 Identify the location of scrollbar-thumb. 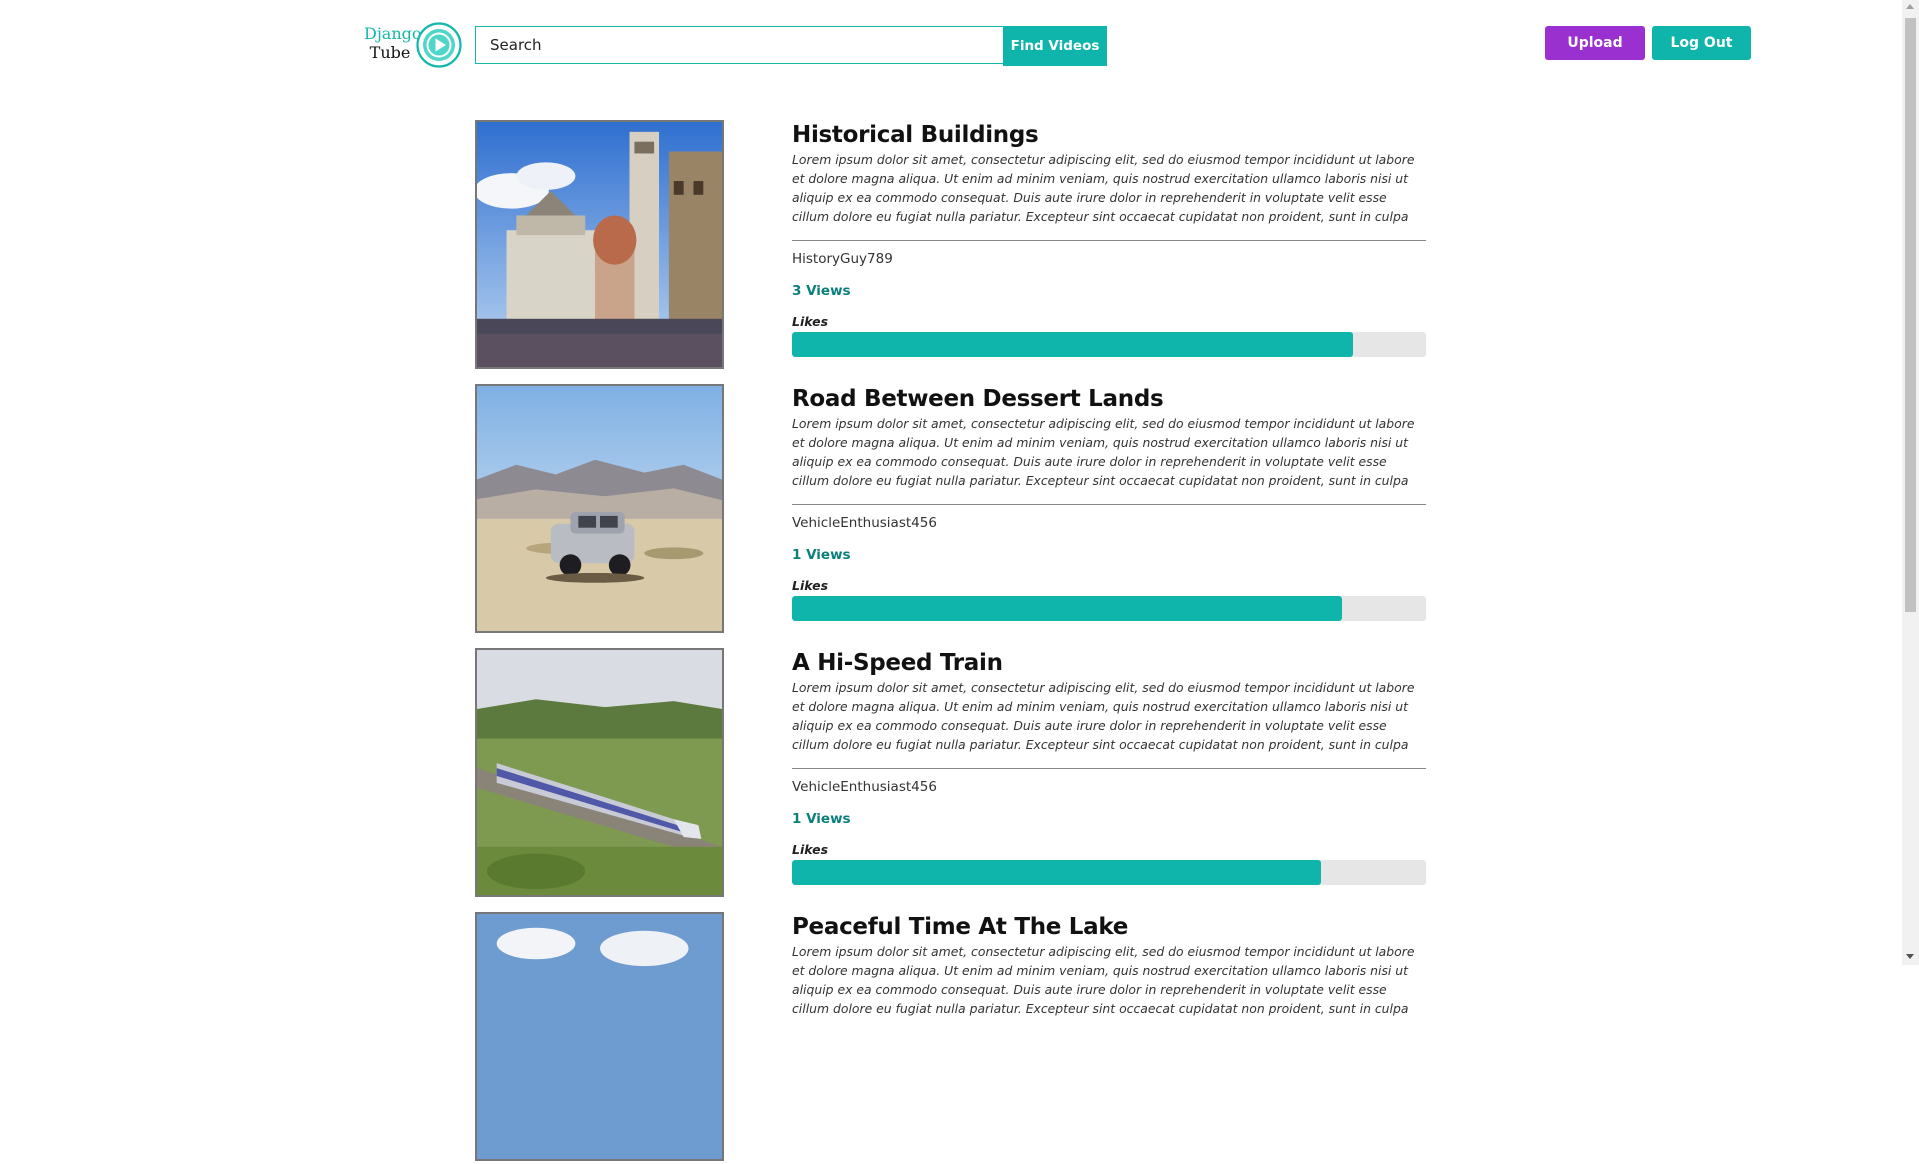
(1910, 315).